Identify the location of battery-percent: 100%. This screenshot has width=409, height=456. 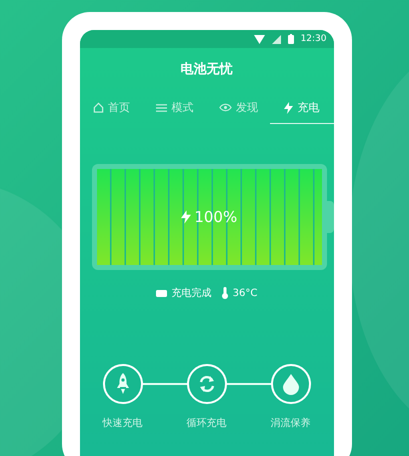
(216, 217).